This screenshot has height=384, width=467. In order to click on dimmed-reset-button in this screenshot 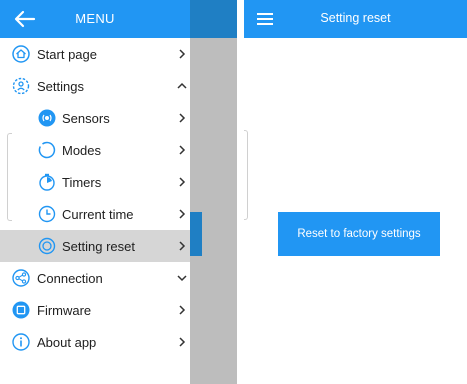, I will do `click(196, 234)`.